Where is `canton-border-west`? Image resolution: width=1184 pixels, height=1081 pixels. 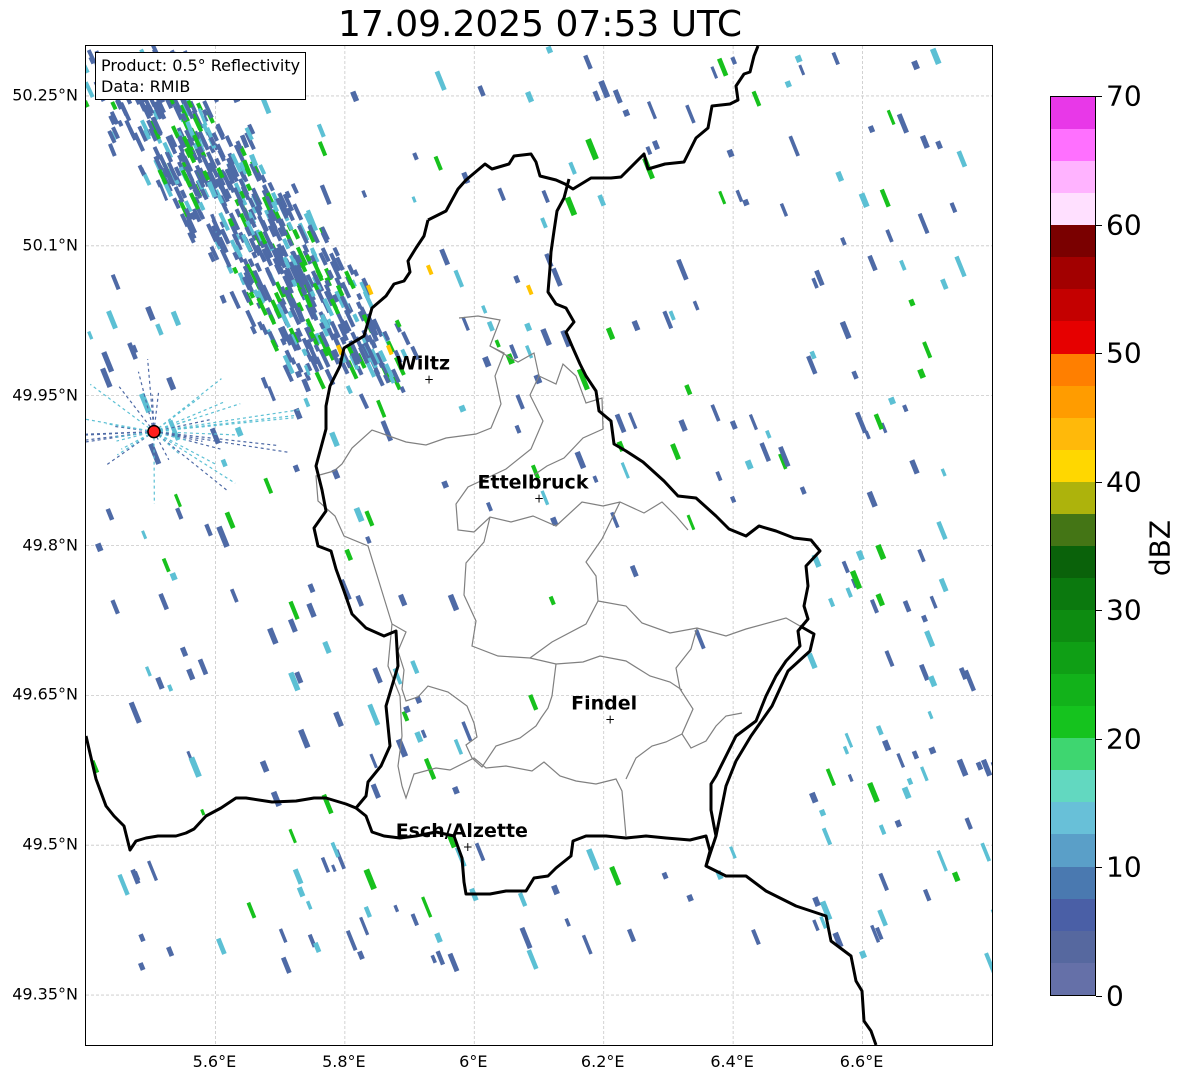 canton-border-west is located at coordinates (354, 547).